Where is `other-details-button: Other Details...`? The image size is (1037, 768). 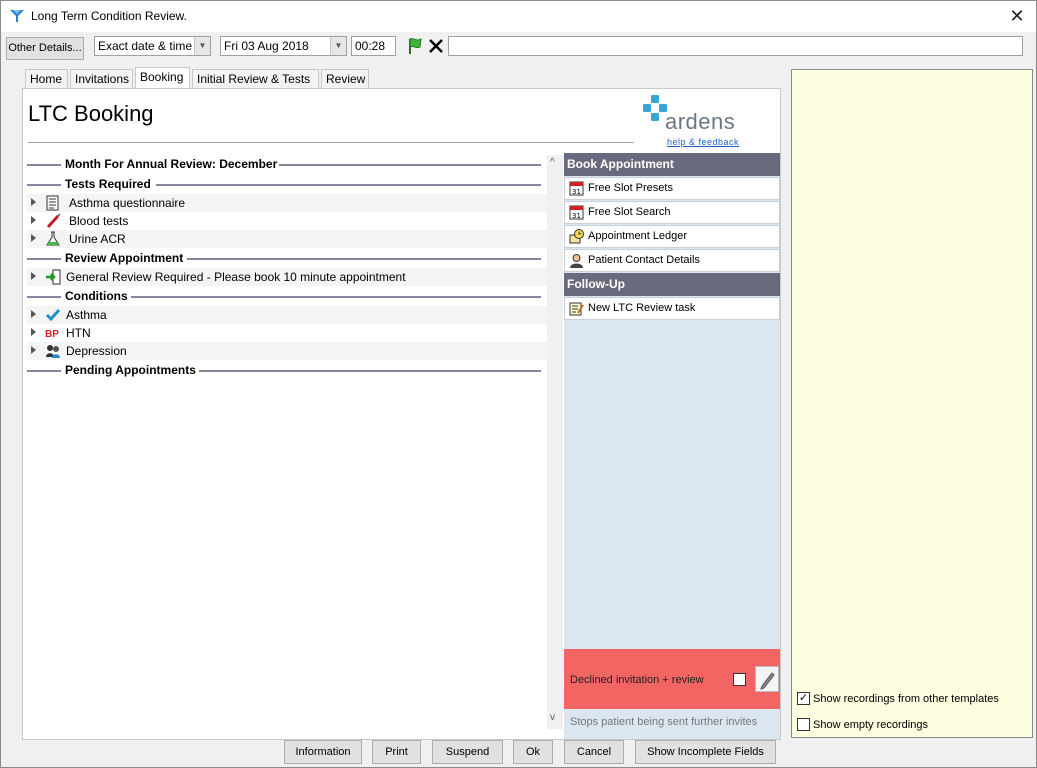
other-details-button: Other Details... is located at coordinates (45, 48).